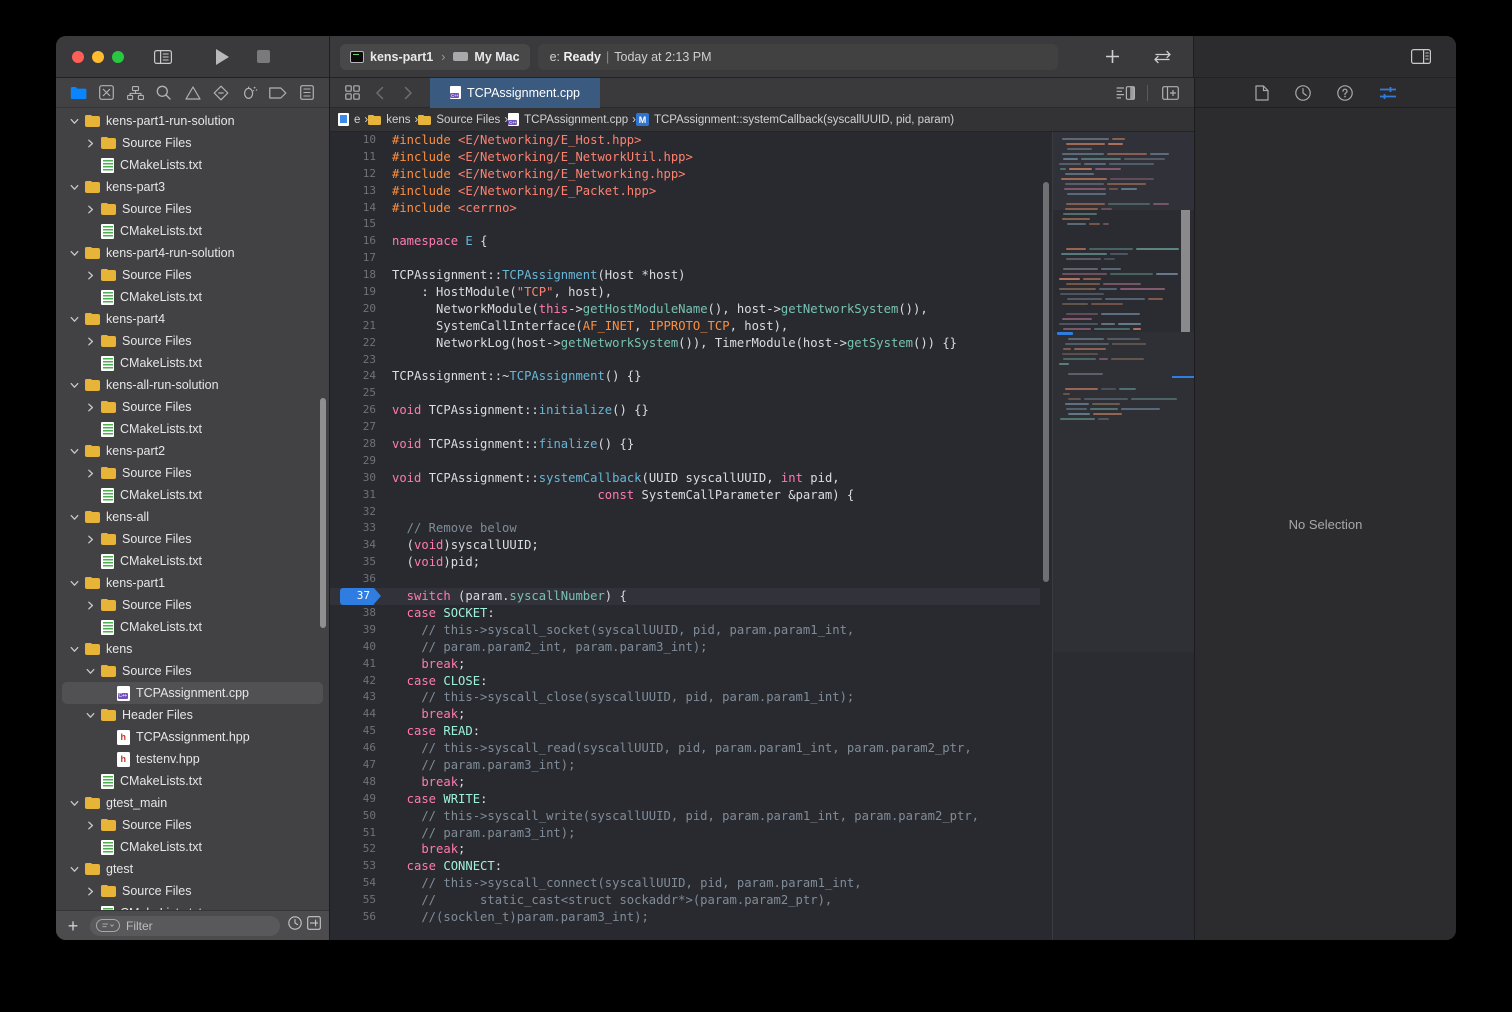  What do you see at coordinates (192, 93) in the screenshot?
I see `issue-navigator-icon` at bounding box center [192, 93].